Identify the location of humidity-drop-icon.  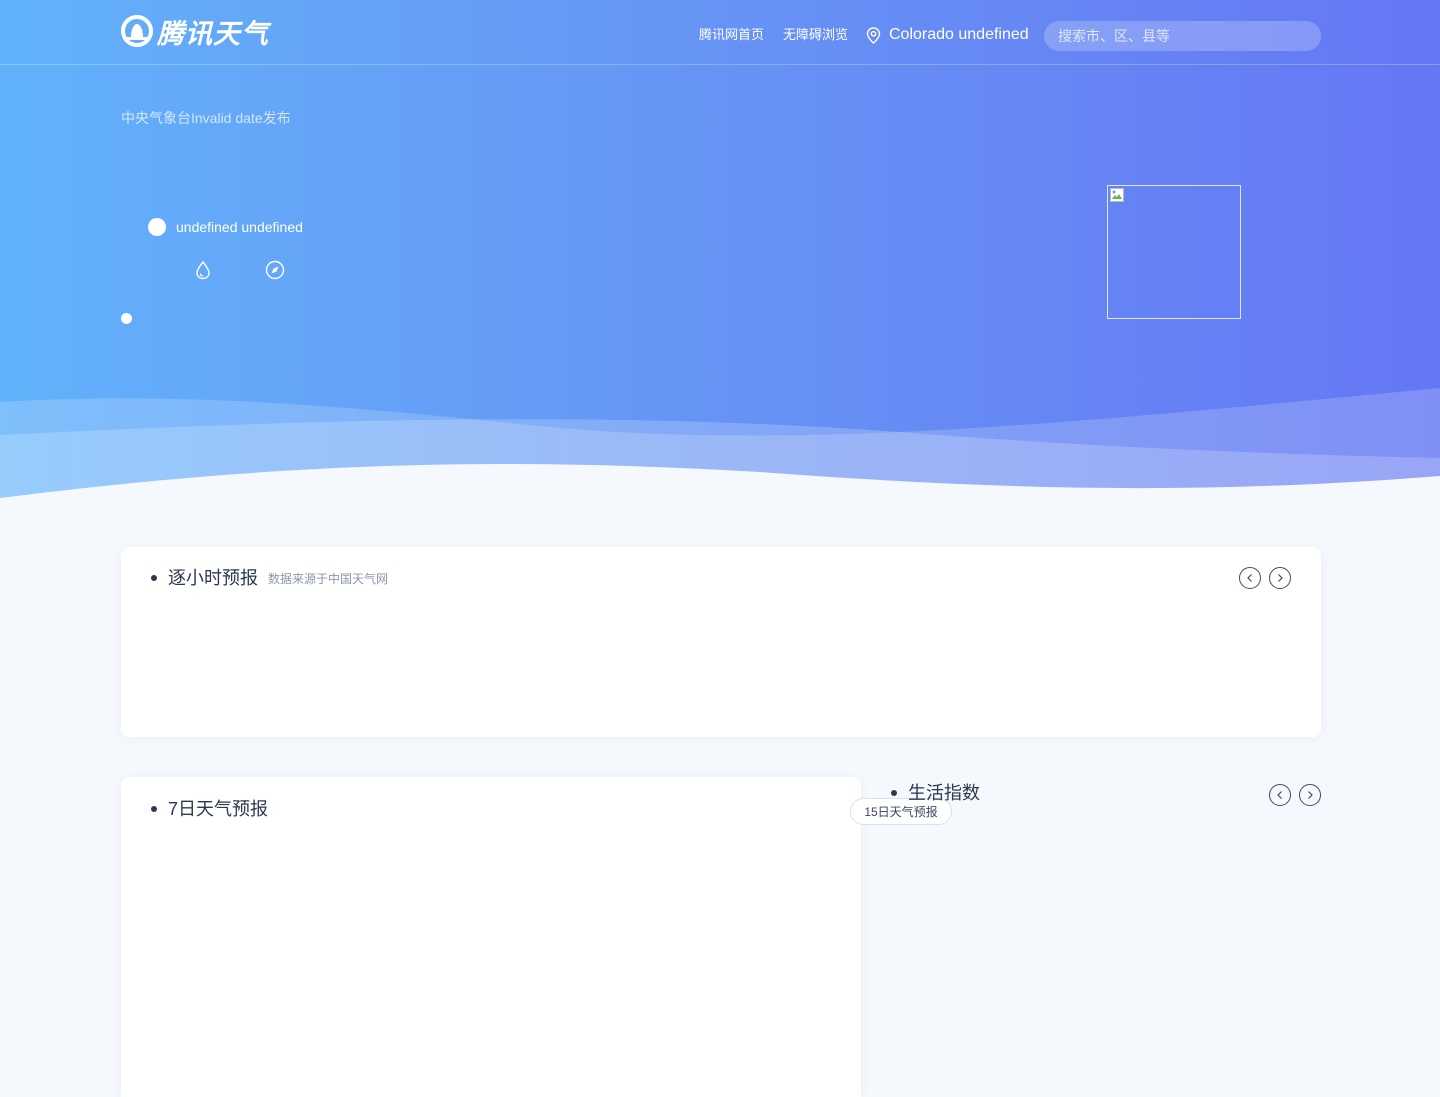
(203, 270).